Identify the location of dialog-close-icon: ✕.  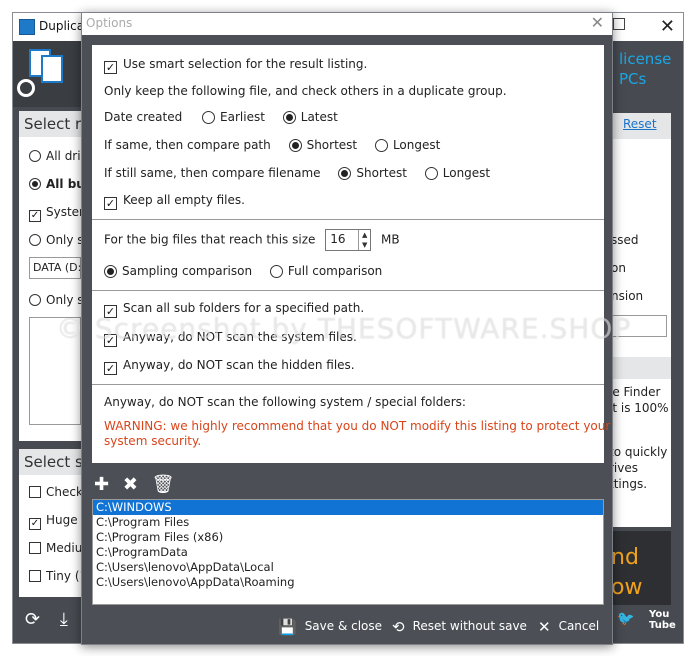
(597, 22).